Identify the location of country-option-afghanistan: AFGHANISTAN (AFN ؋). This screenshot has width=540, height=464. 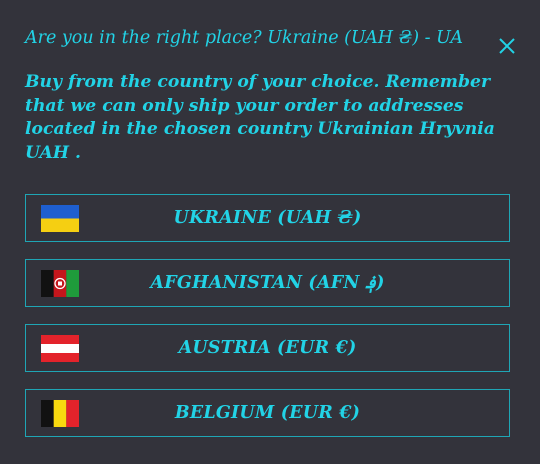
(267, 283).